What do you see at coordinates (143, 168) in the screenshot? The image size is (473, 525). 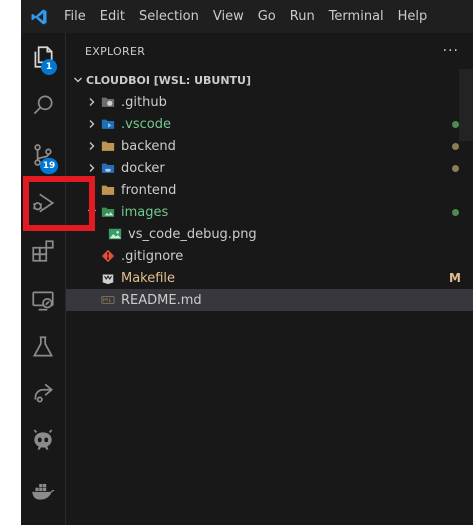 I see `tree-label: docker` at bounding box center [143, 168].